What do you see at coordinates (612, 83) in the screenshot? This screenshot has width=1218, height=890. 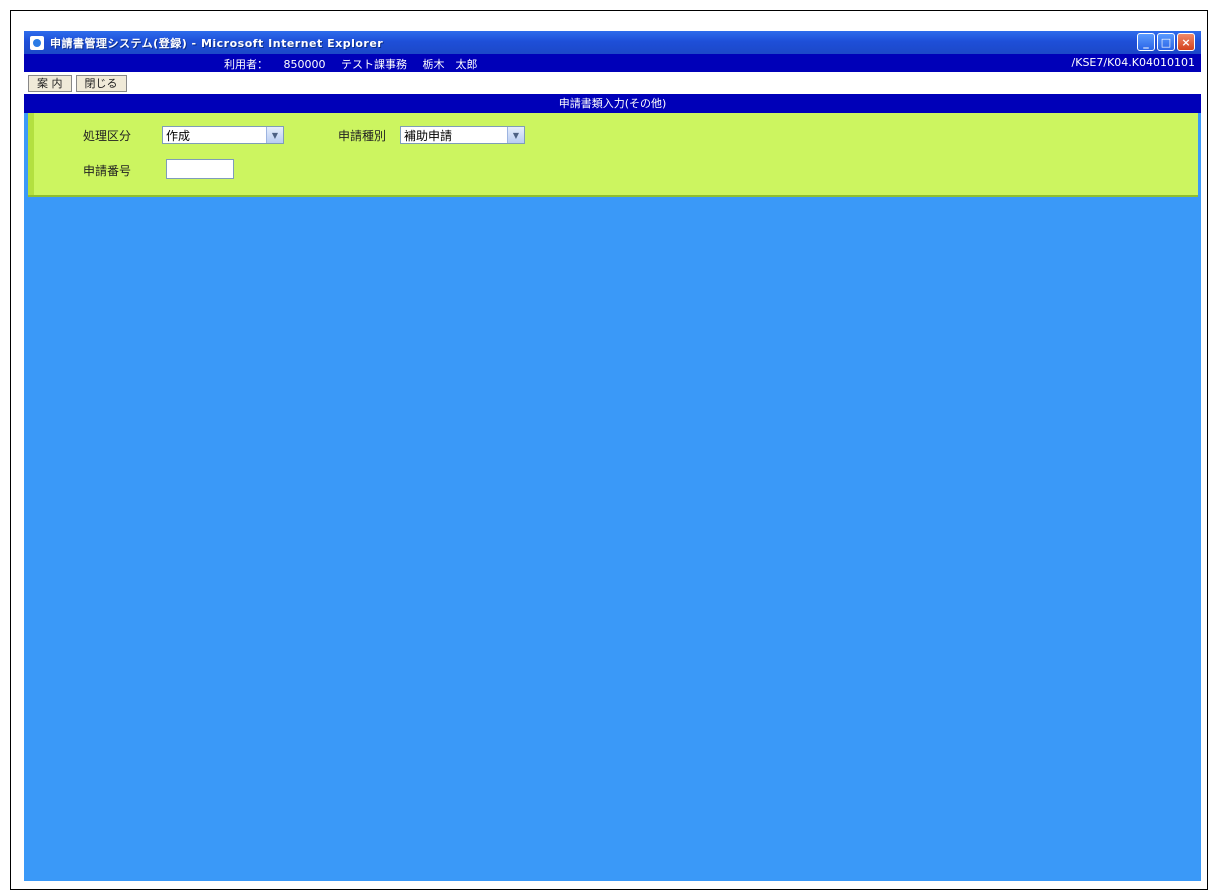 I see `toolbar: 案 内 閉じる` at bounding box center [612, 83].